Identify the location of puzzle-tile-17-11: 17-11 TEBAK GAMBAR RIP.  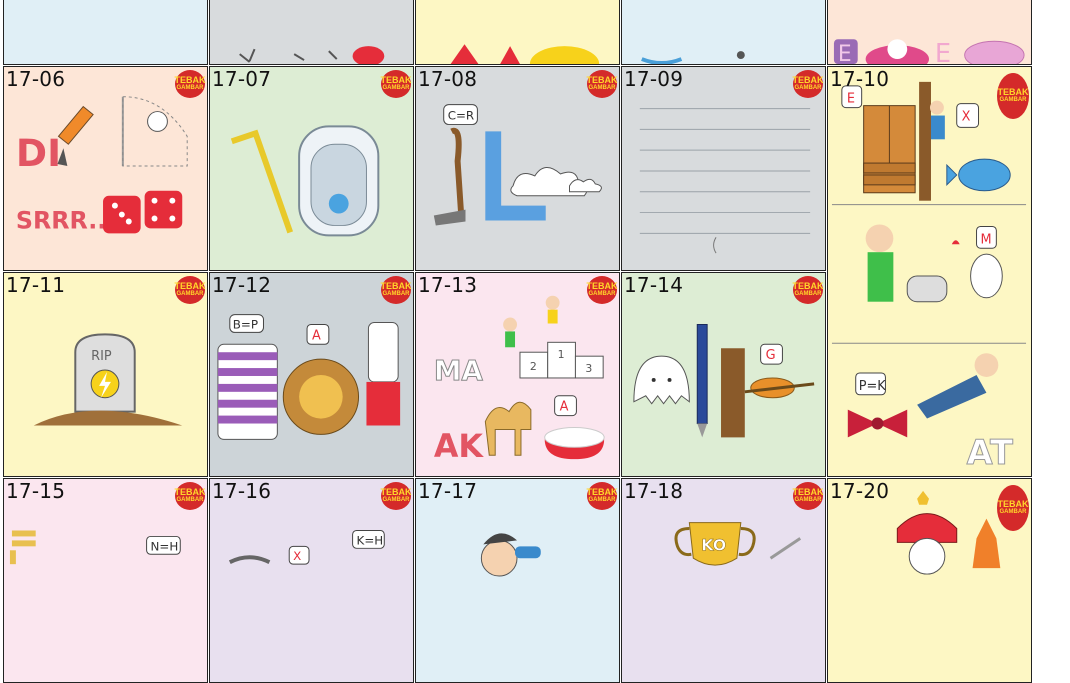
(105, 374).